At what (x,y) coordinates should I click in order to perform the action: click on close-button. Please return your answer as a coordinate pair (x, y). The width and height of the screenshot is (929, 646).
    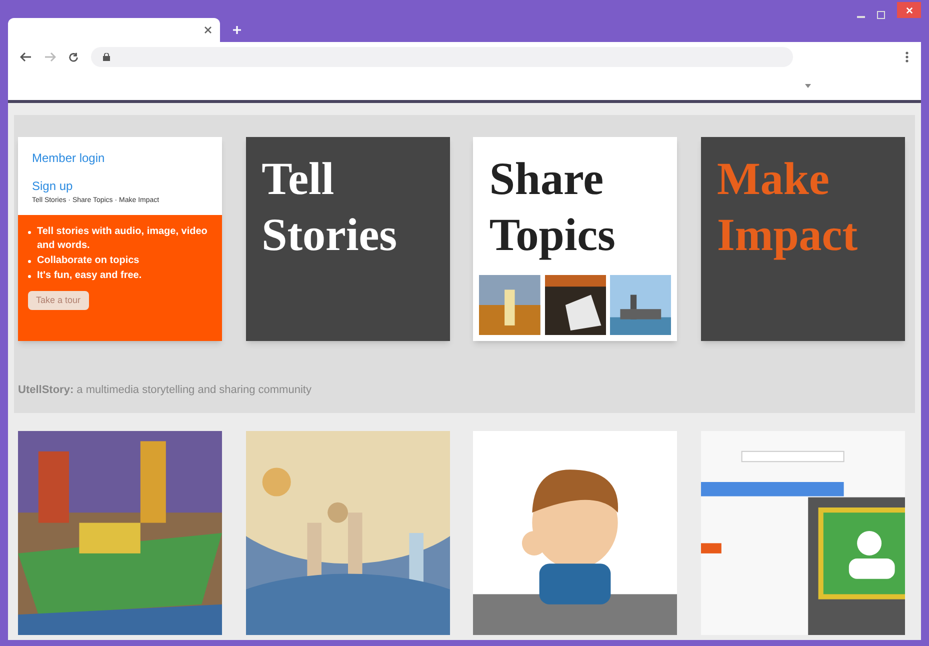
    Looking at the image, I should click on (909, 10).